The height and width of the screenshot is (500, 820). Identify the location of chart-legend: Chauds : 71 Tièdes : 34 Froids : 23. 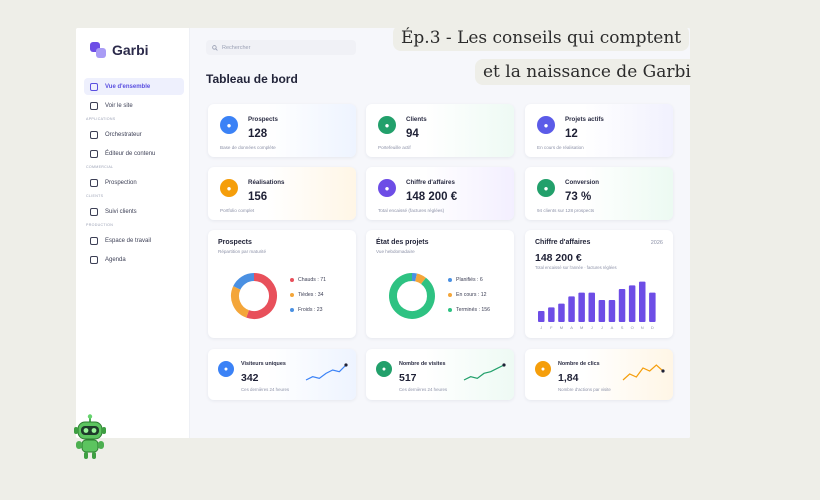
(308, 294).